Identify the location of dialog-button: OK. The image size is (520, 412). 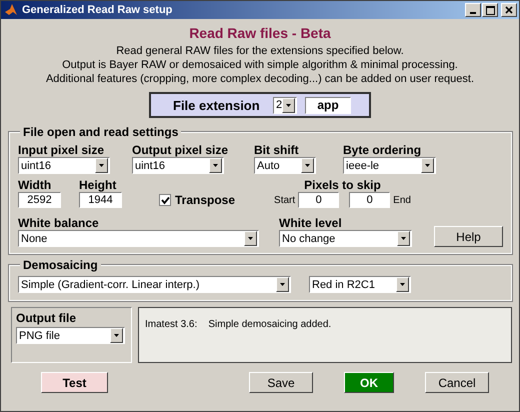
(369, 382).